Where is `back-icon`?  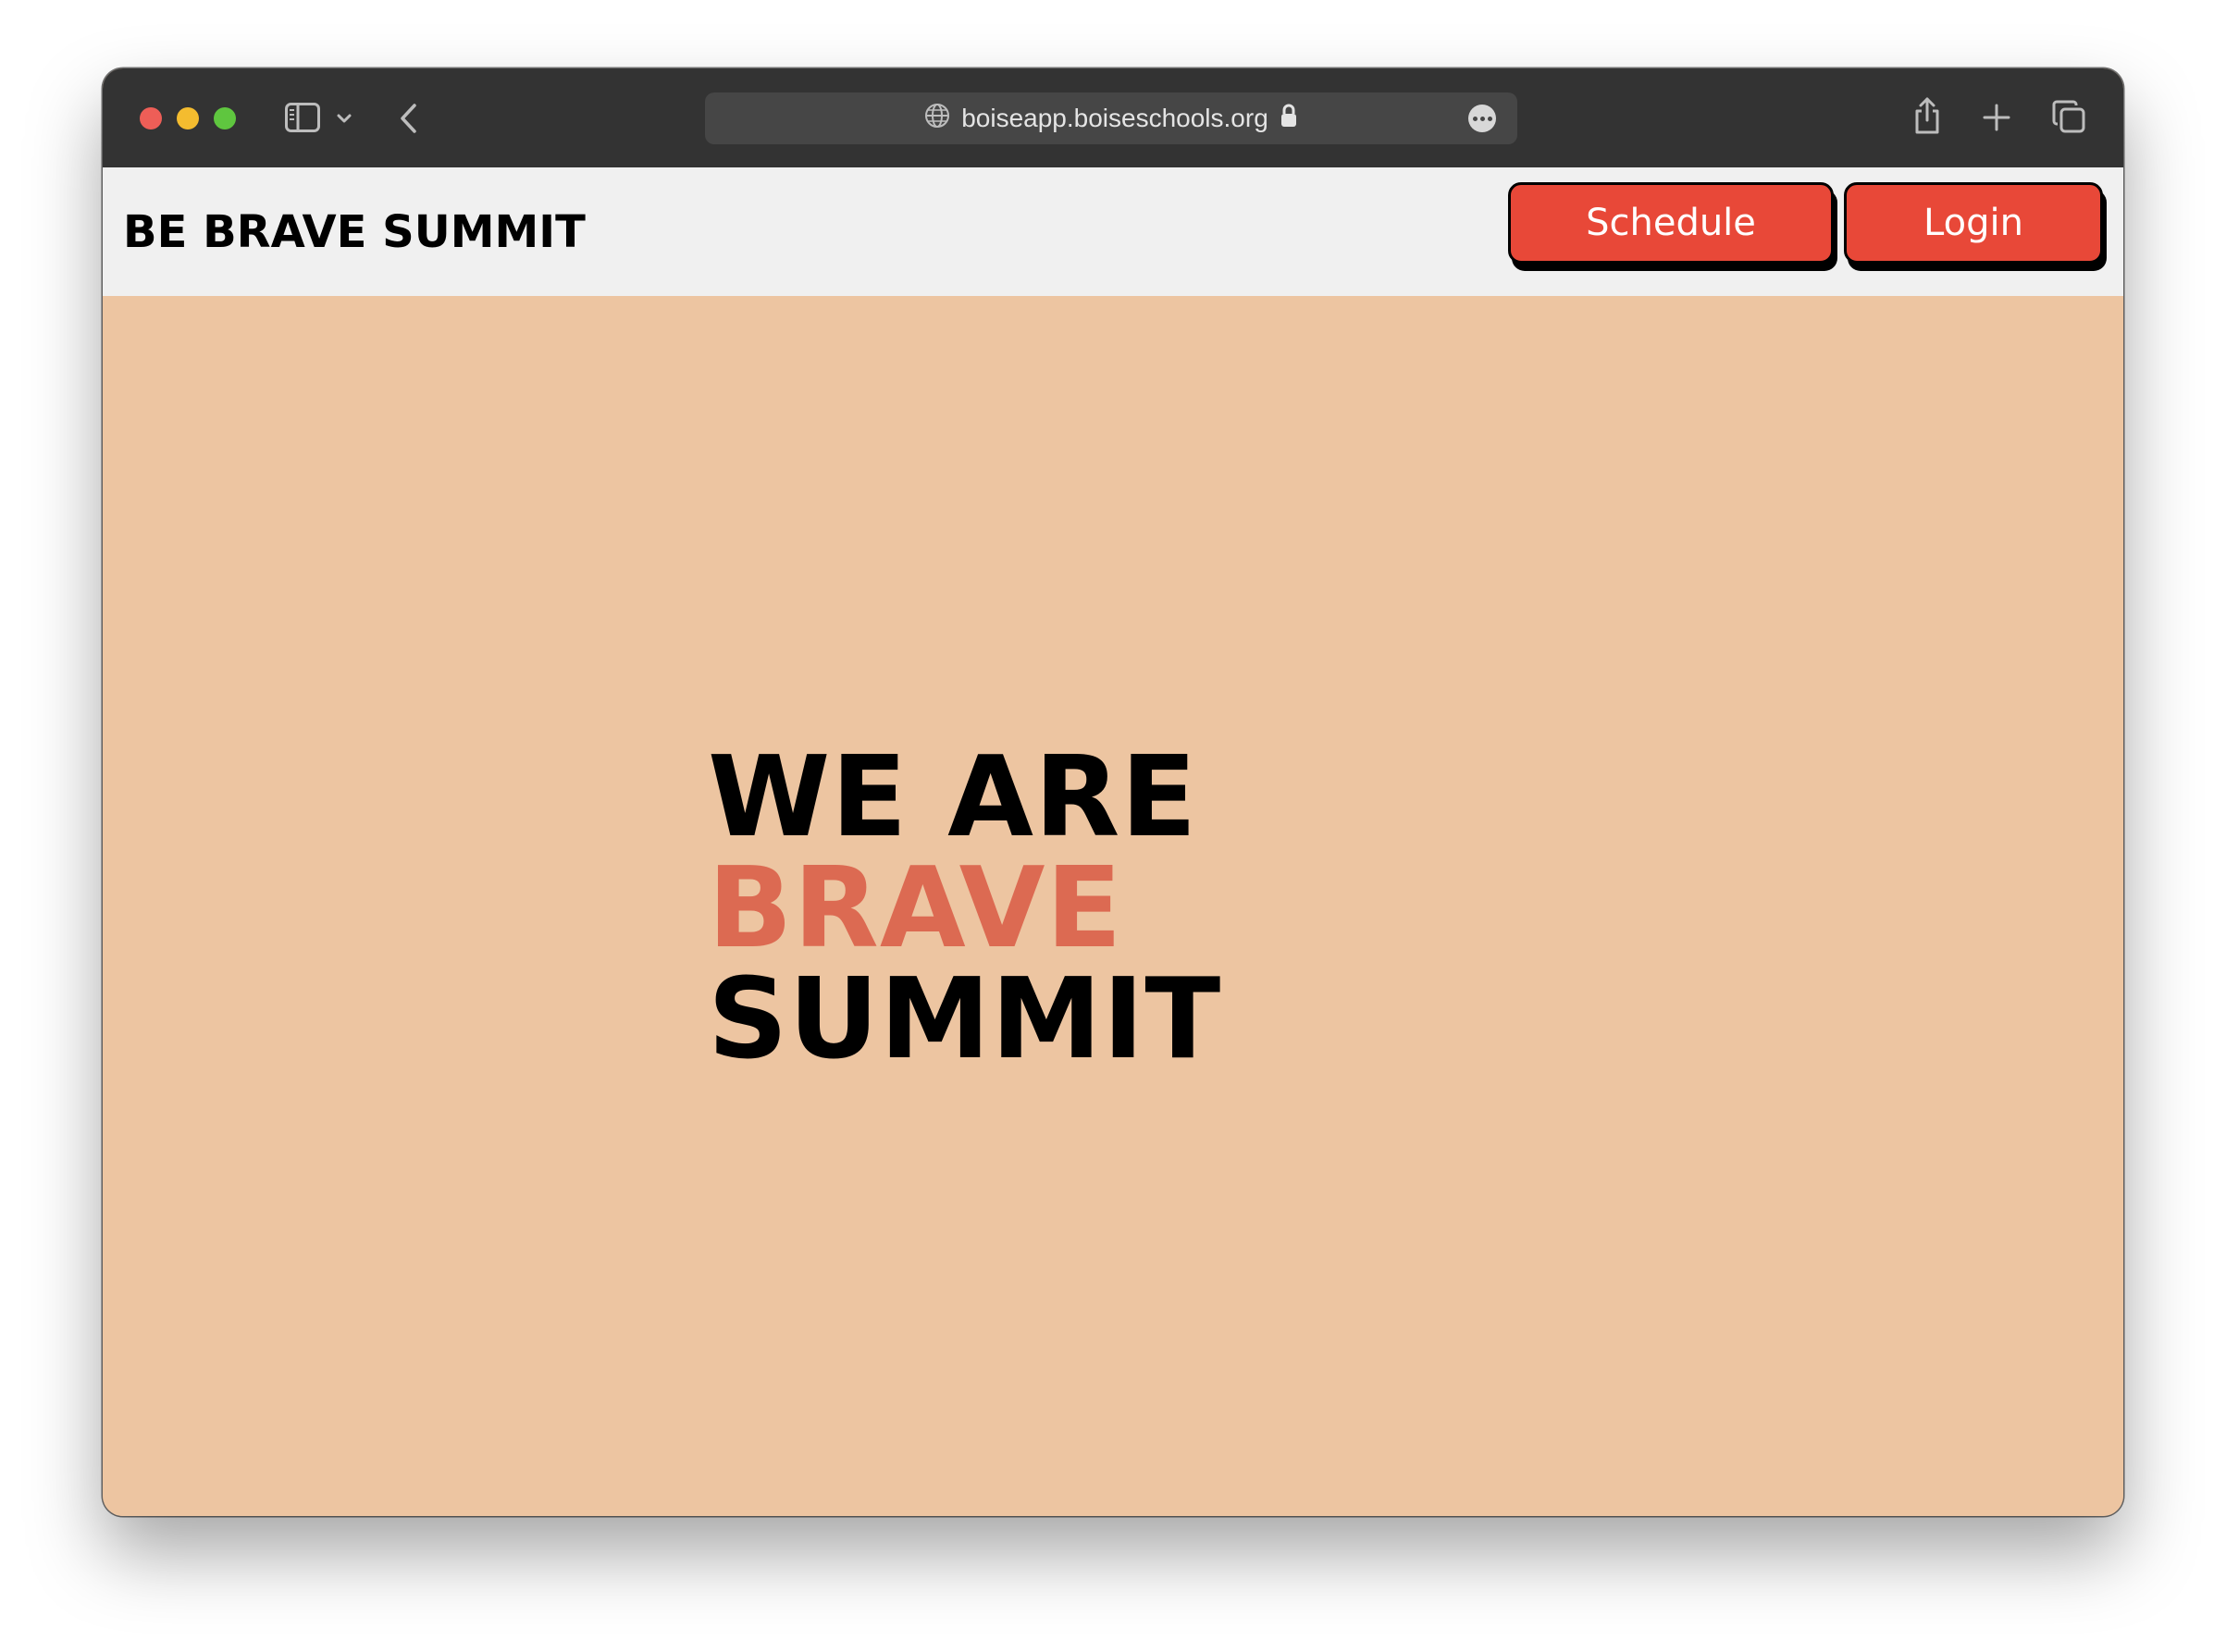
back-icon is located at coordinates (409, 118).